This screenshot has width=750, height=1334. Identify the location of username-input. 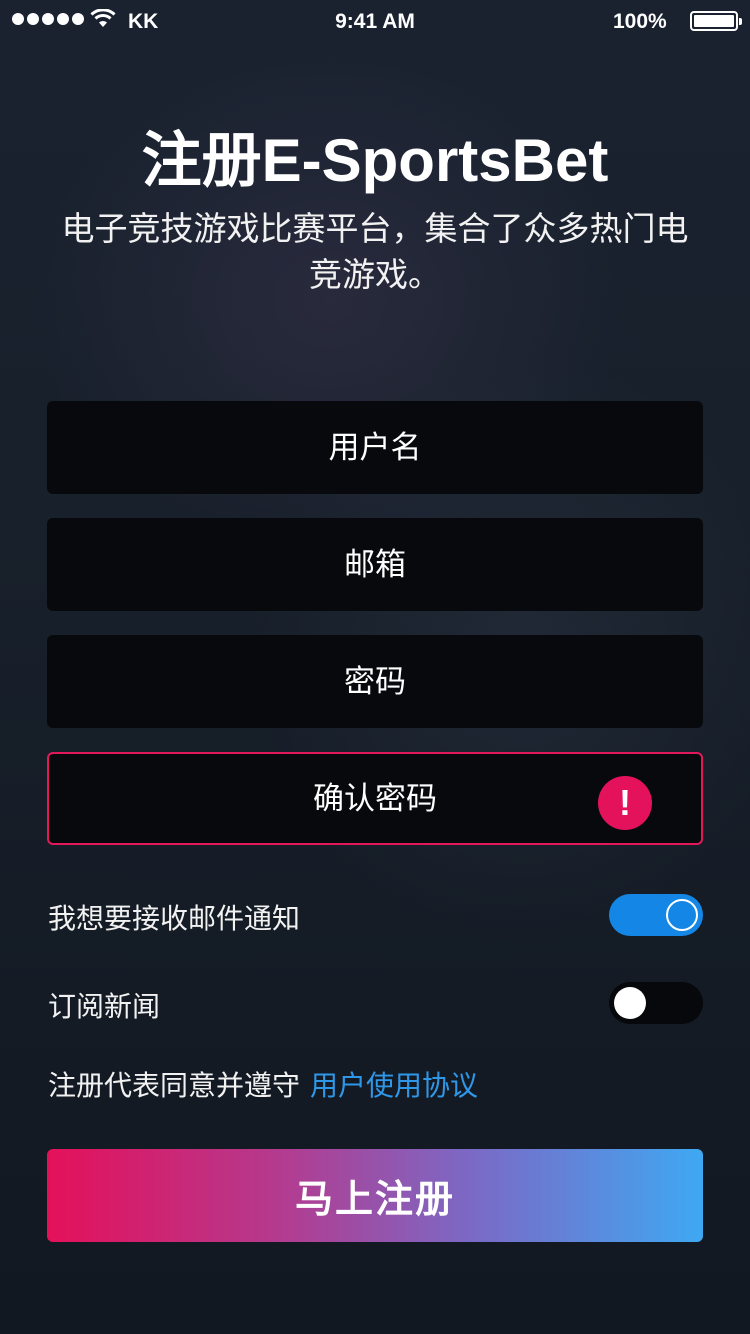
(375, 447).